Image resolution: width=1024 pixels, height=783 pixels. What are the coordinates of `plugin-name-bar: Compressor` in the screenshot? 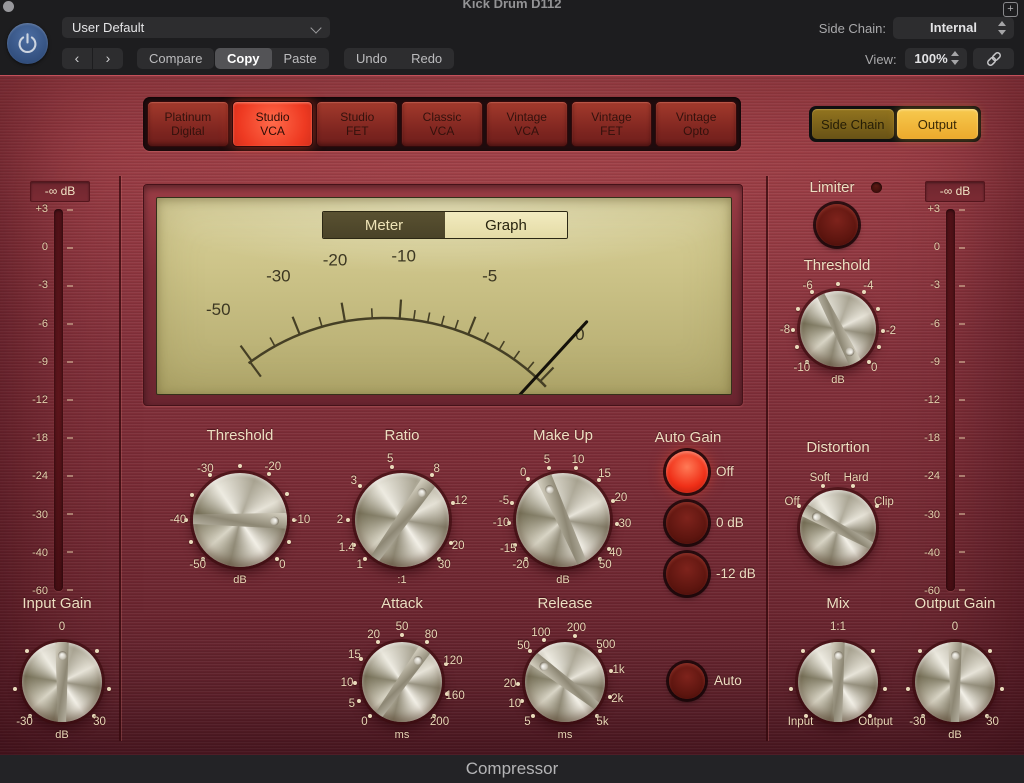 It's located at (512, 769).